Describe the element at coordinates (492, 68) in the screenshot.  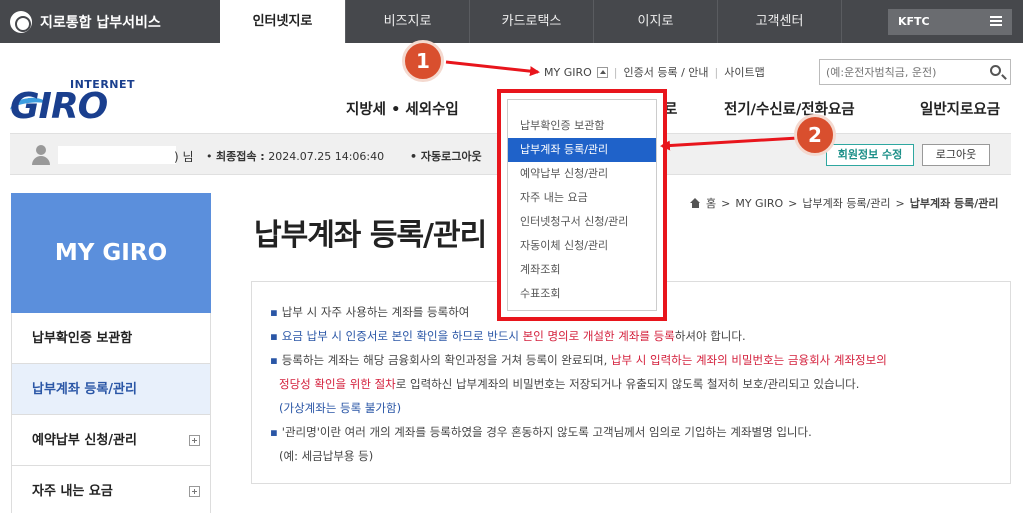
I see `arrow-1-icon` at that location.